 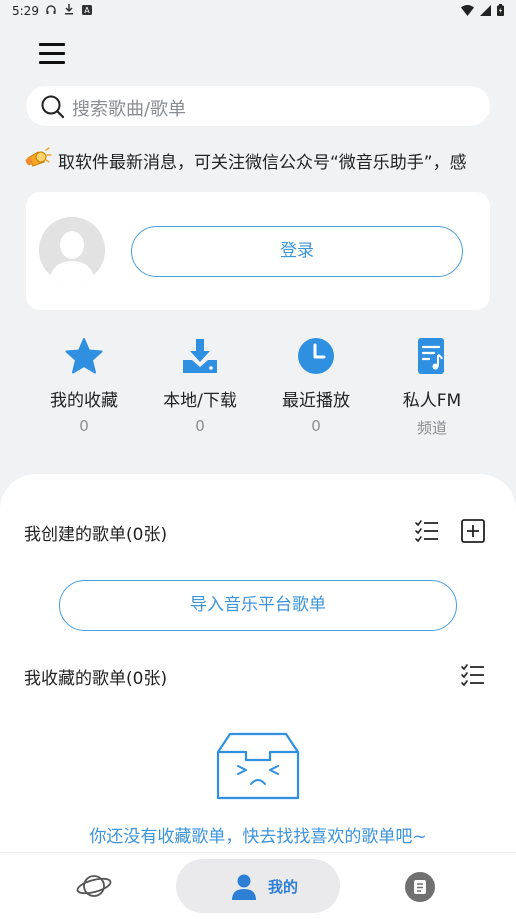 I want to click on nav-mine-label: 我的, so click(x=283, y=887).